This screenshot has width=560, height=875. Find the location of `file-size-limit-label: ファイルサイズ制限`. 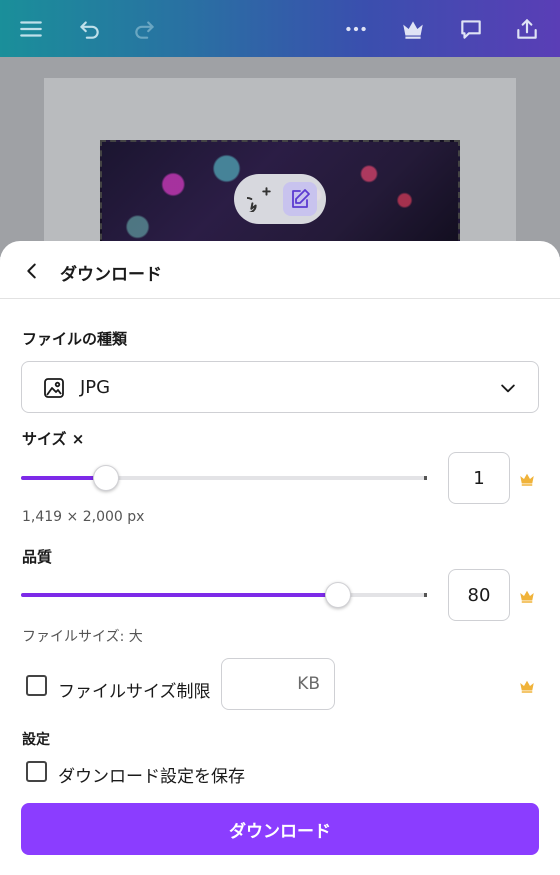

file-size-limit-label: ファイルサイズ制限 is located at coordinates (134, 692).